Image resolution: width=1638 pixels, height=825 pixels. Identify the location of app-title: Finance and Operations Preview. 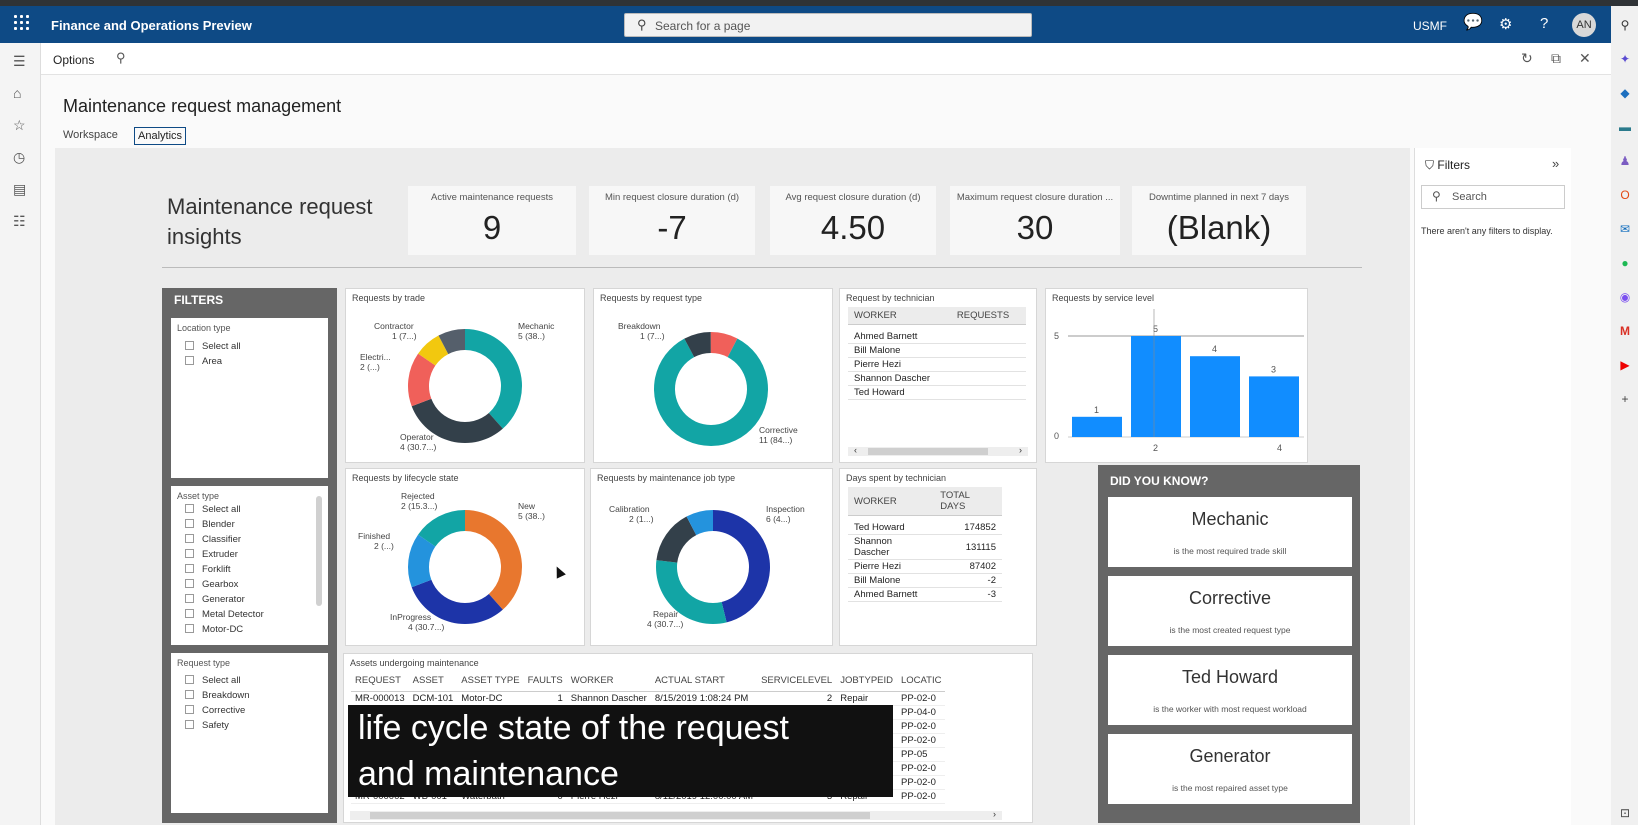
(151, 25).